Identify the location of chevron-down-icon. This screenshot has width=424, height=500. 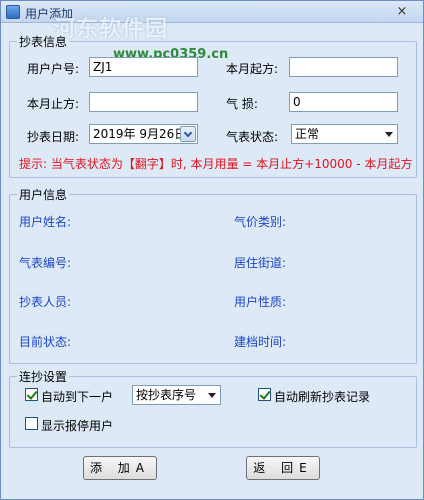
(188, 133).